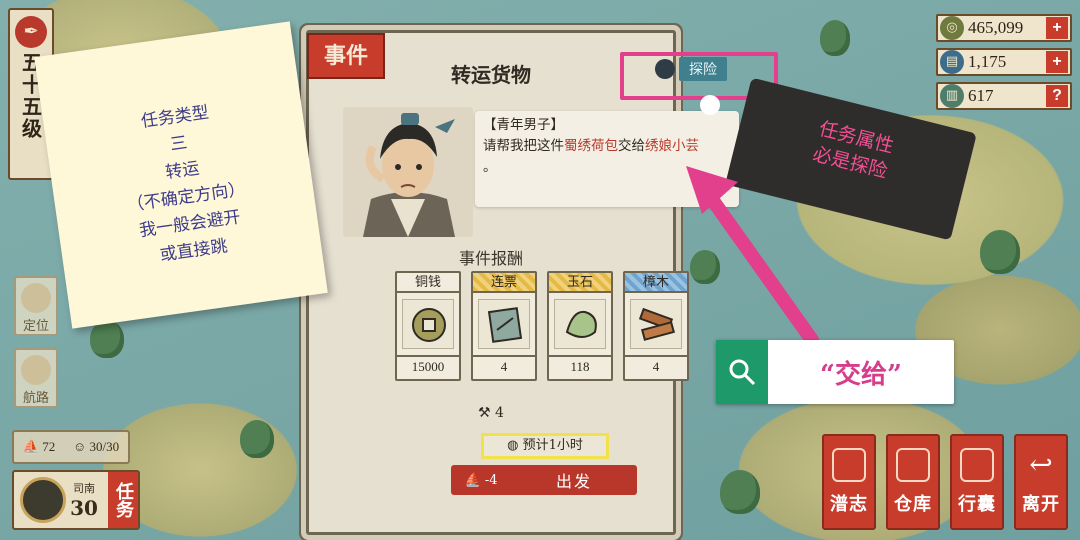 The height and width of the screenshot is (540, 1080). Describe the element at coordinates (913, 465) in the screenshot. I see `warehouse-icon` at that location.